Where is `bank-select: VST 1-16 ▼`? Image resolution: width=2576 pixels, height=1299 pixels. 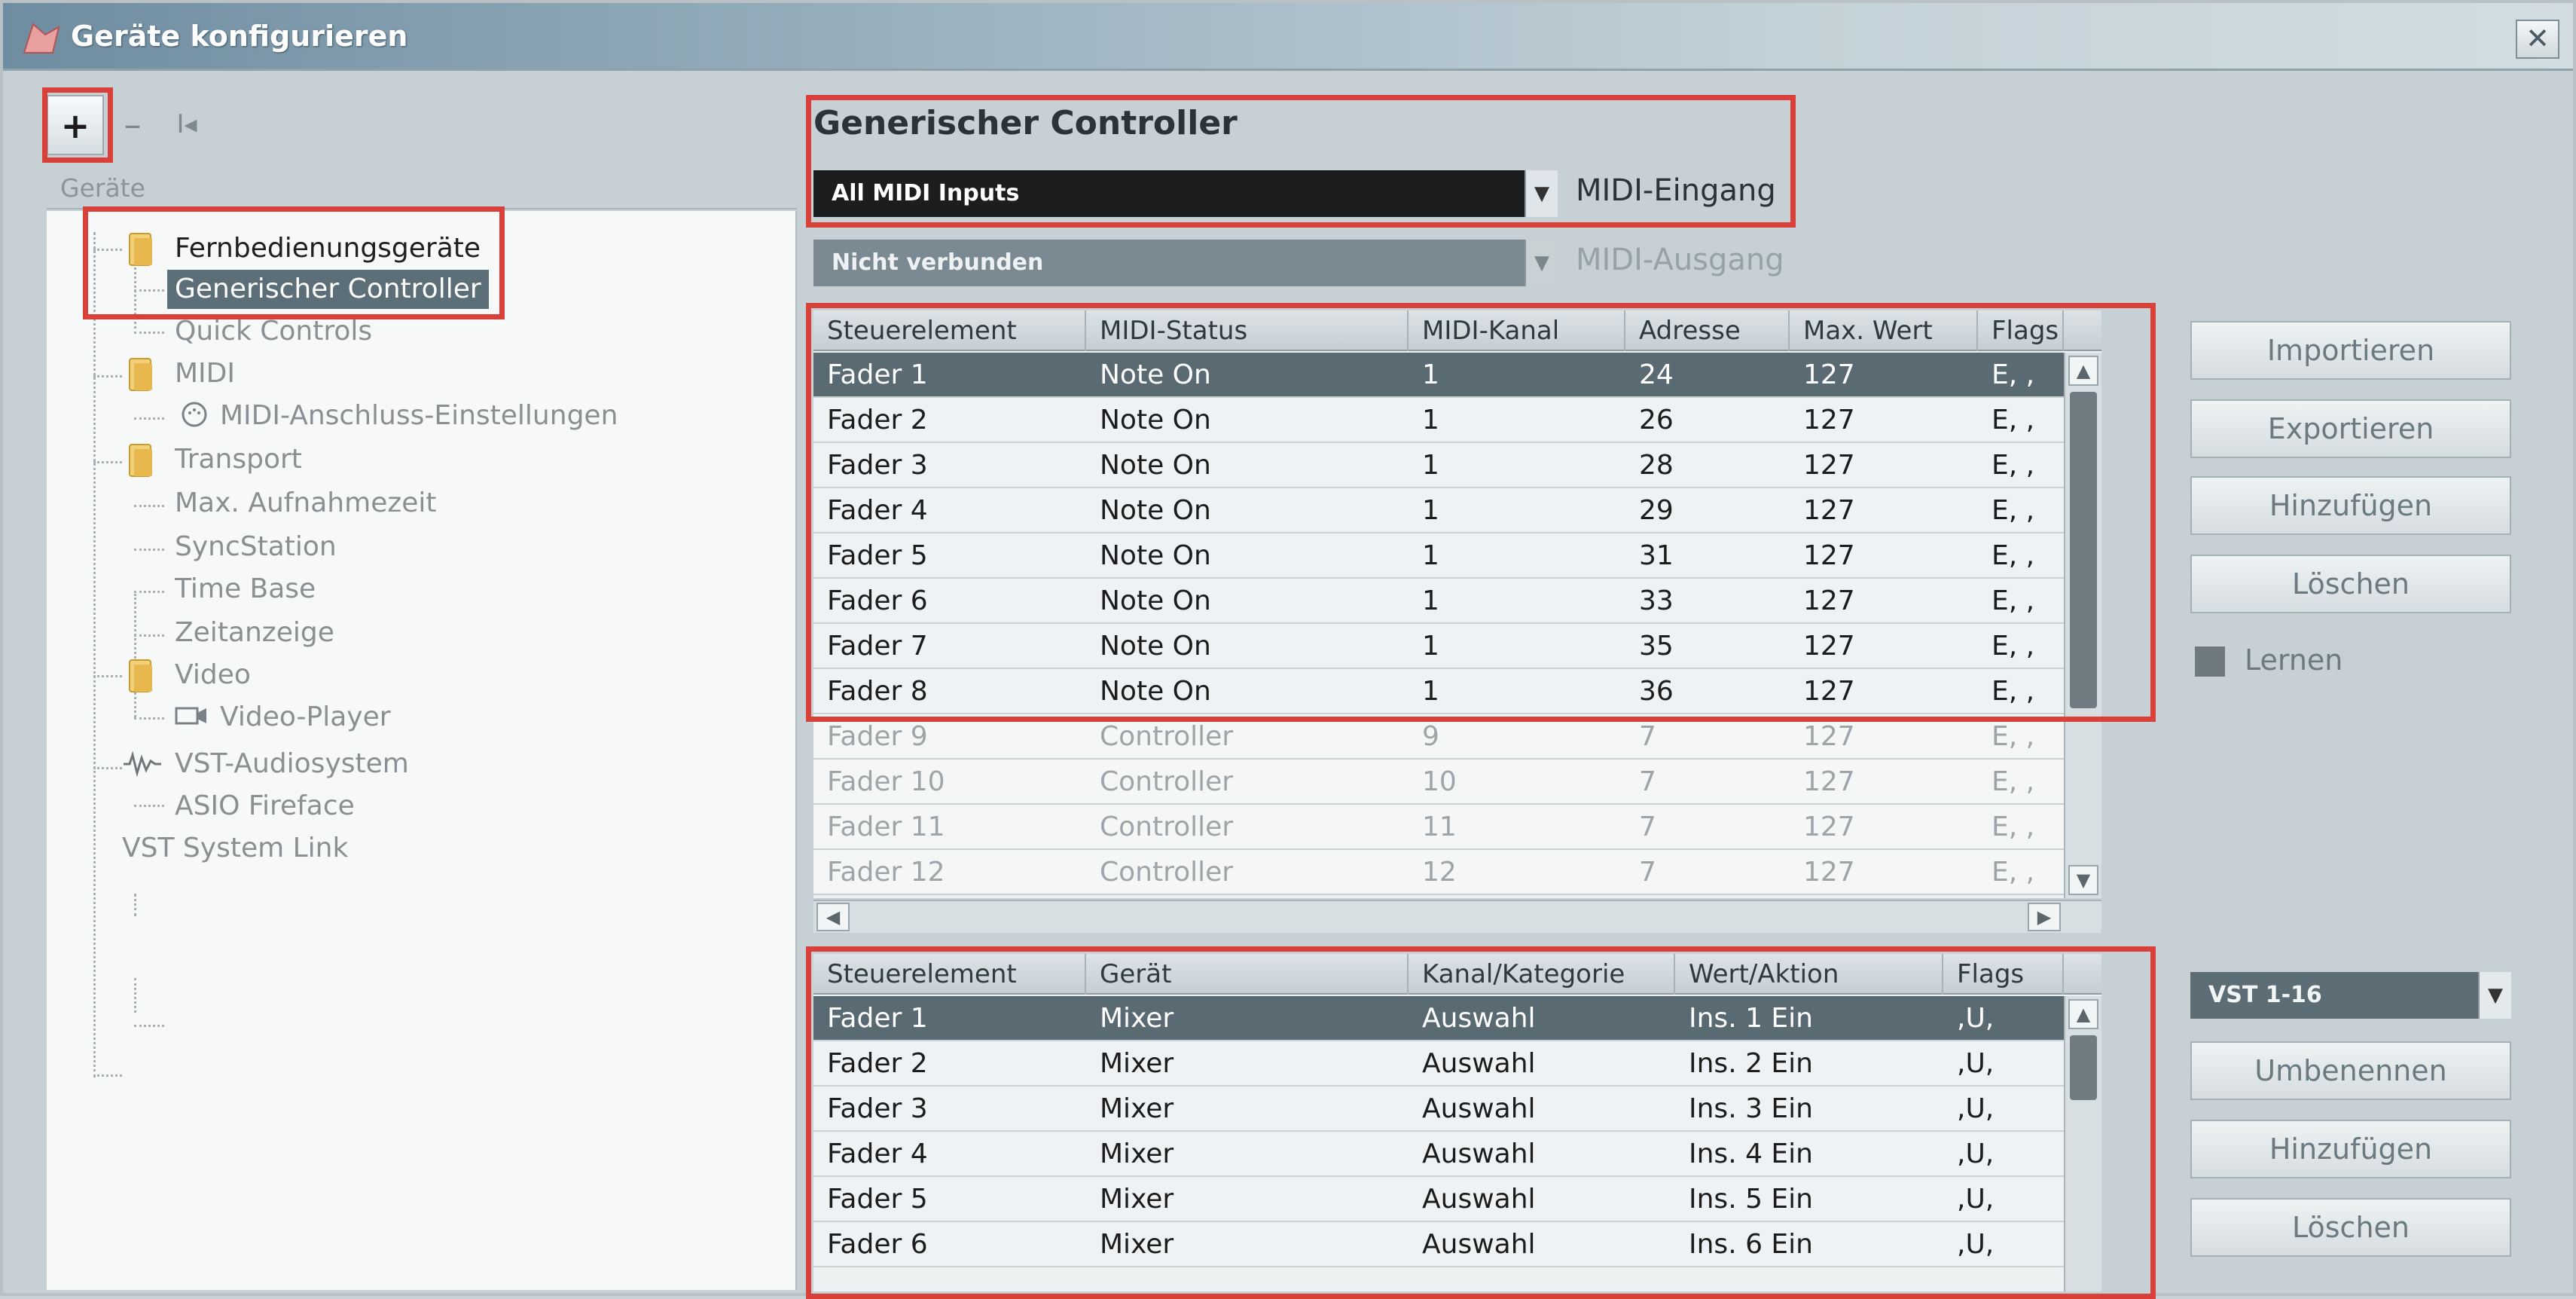 bank-select: VST 1-16 ▼ is located at coordinates (2350, 996).